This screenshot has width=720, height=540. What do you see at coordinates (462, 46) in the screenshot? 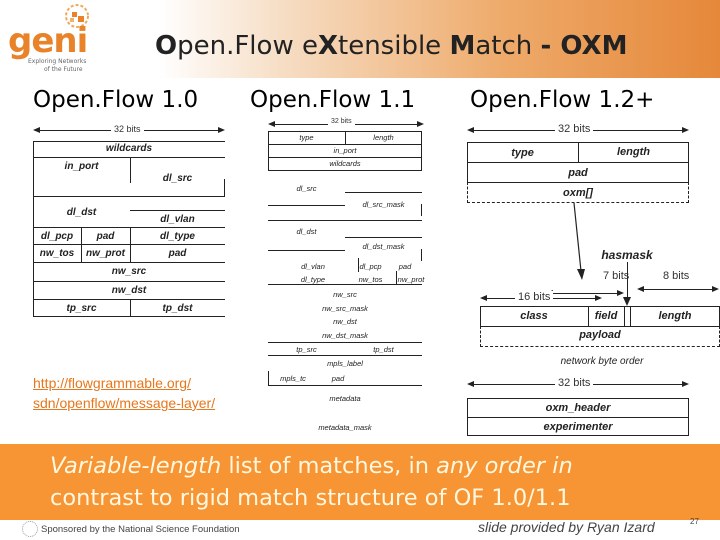
I see `title-part: M` at bounding box center [462, 46].